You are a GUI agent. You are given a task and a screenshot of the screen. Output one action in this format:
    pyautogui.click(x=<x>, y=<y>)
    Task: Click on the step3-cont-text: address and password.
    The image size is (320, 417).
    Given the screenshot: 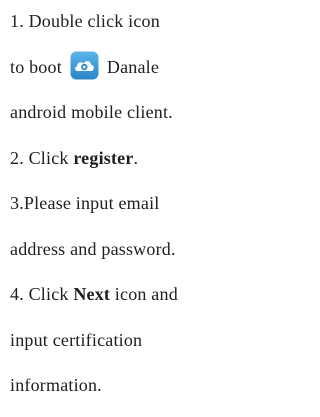 What is the action you would take?
    pyautogui.click(x=93, y=248)
    